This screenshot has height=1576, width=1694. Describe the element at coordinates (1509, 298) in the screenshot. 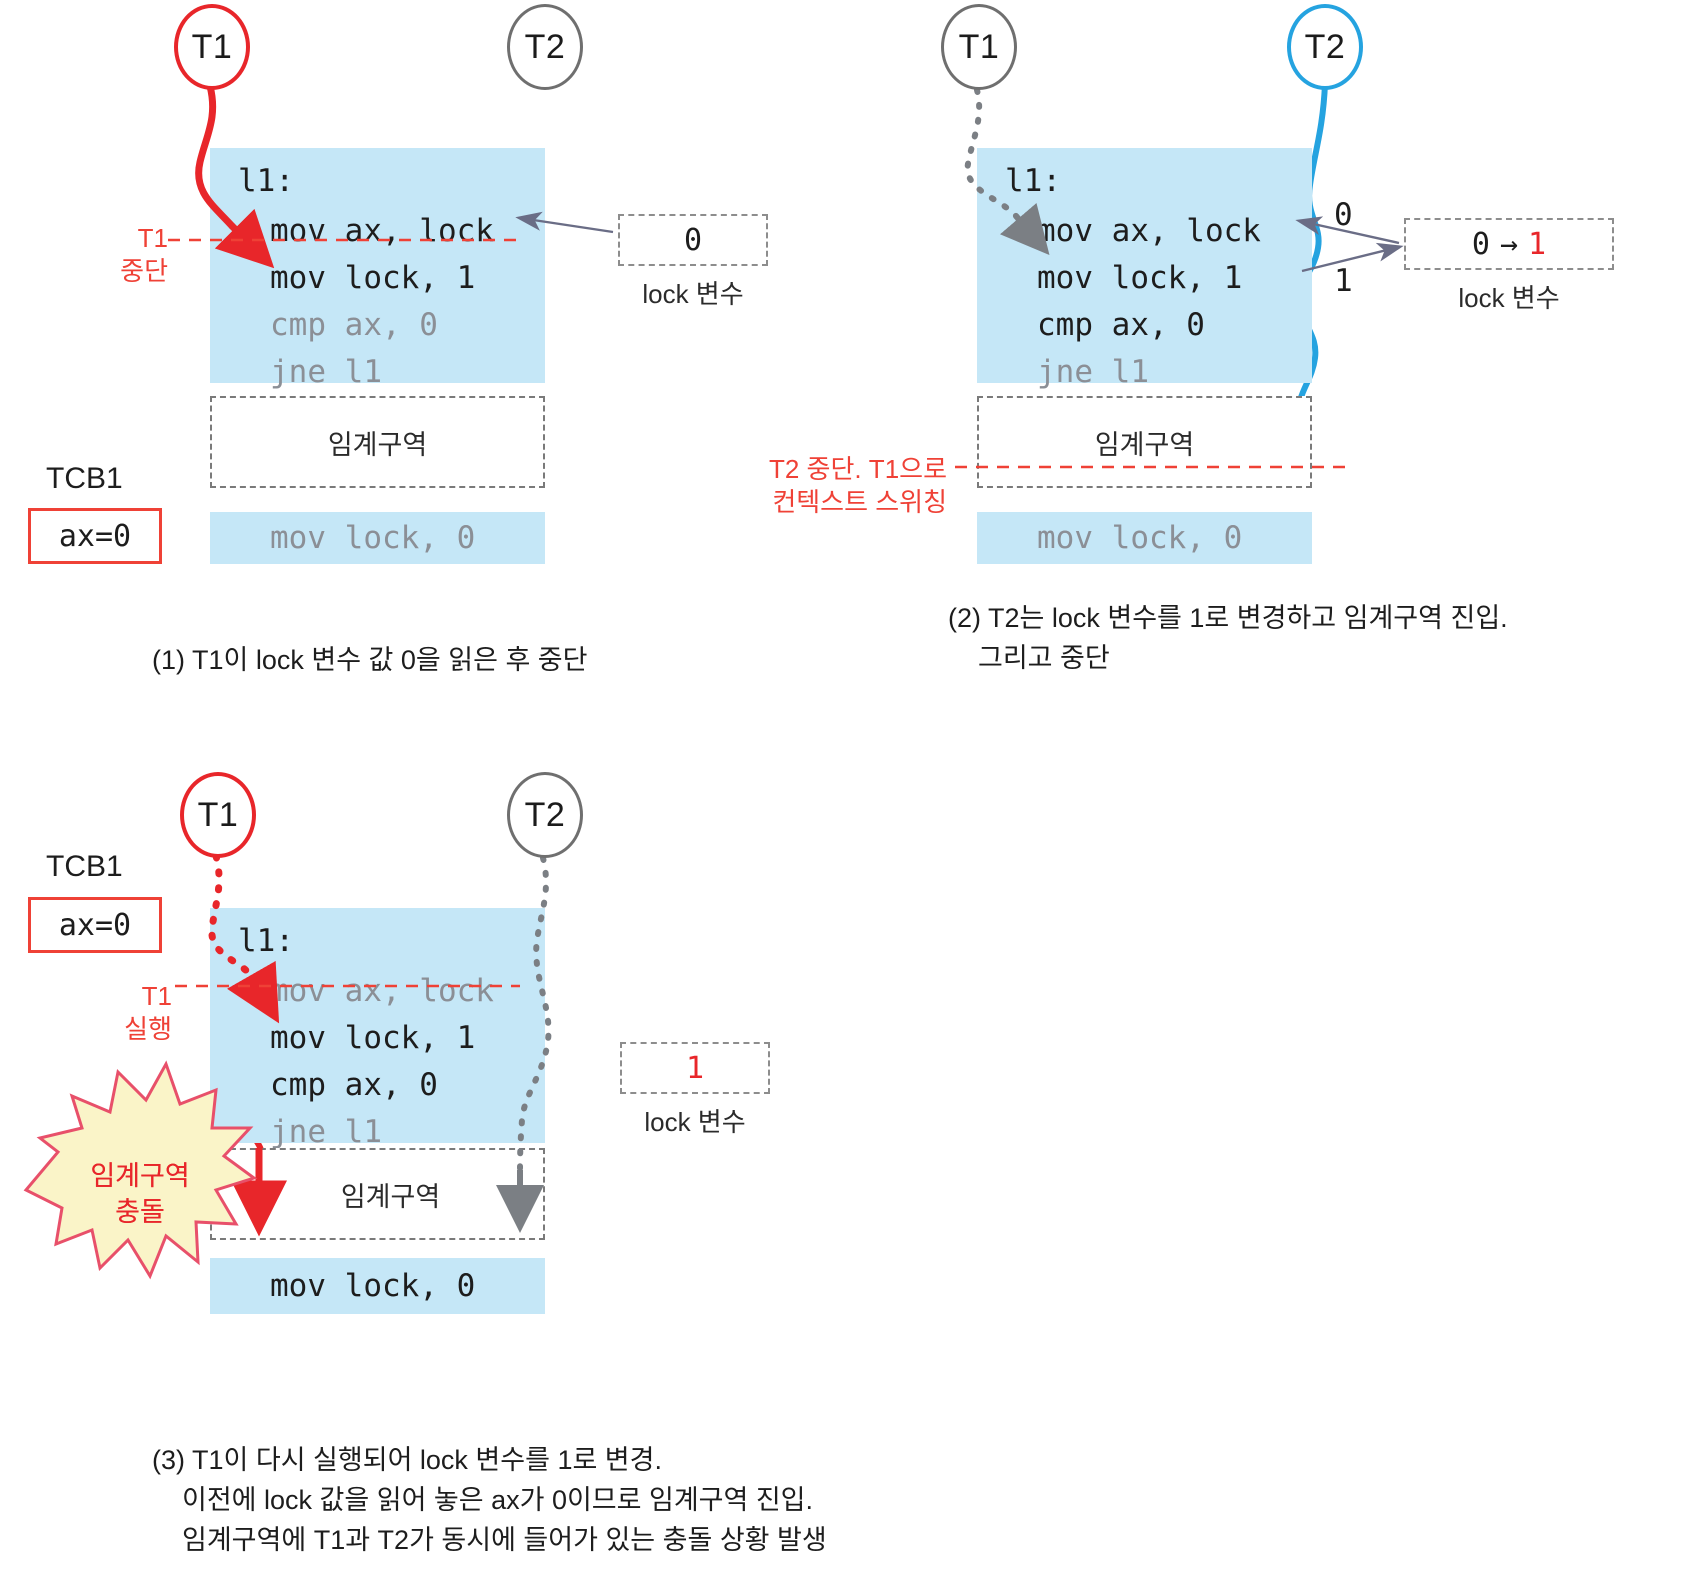

I see `panel2-lock-variable-caption: lock 변수` at that location.